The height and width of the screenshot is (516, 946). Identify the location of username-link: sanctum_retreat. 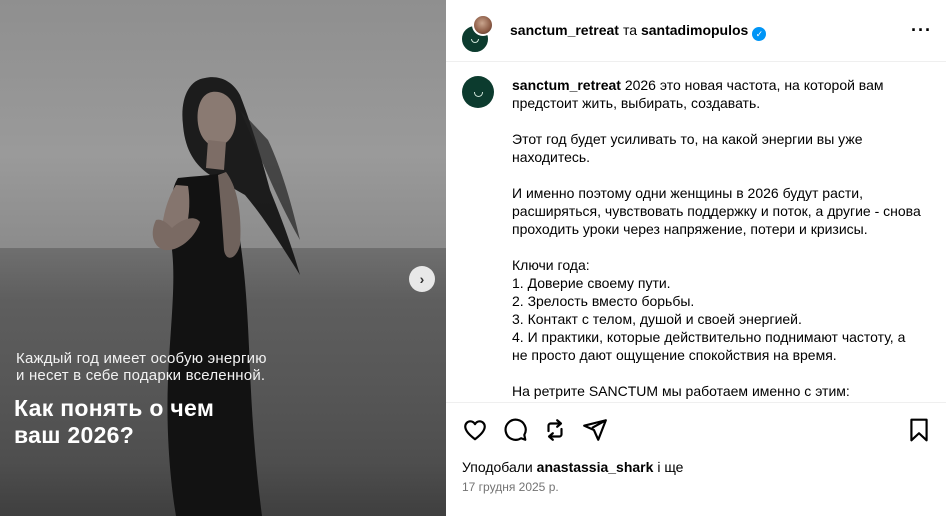
(564, 30).